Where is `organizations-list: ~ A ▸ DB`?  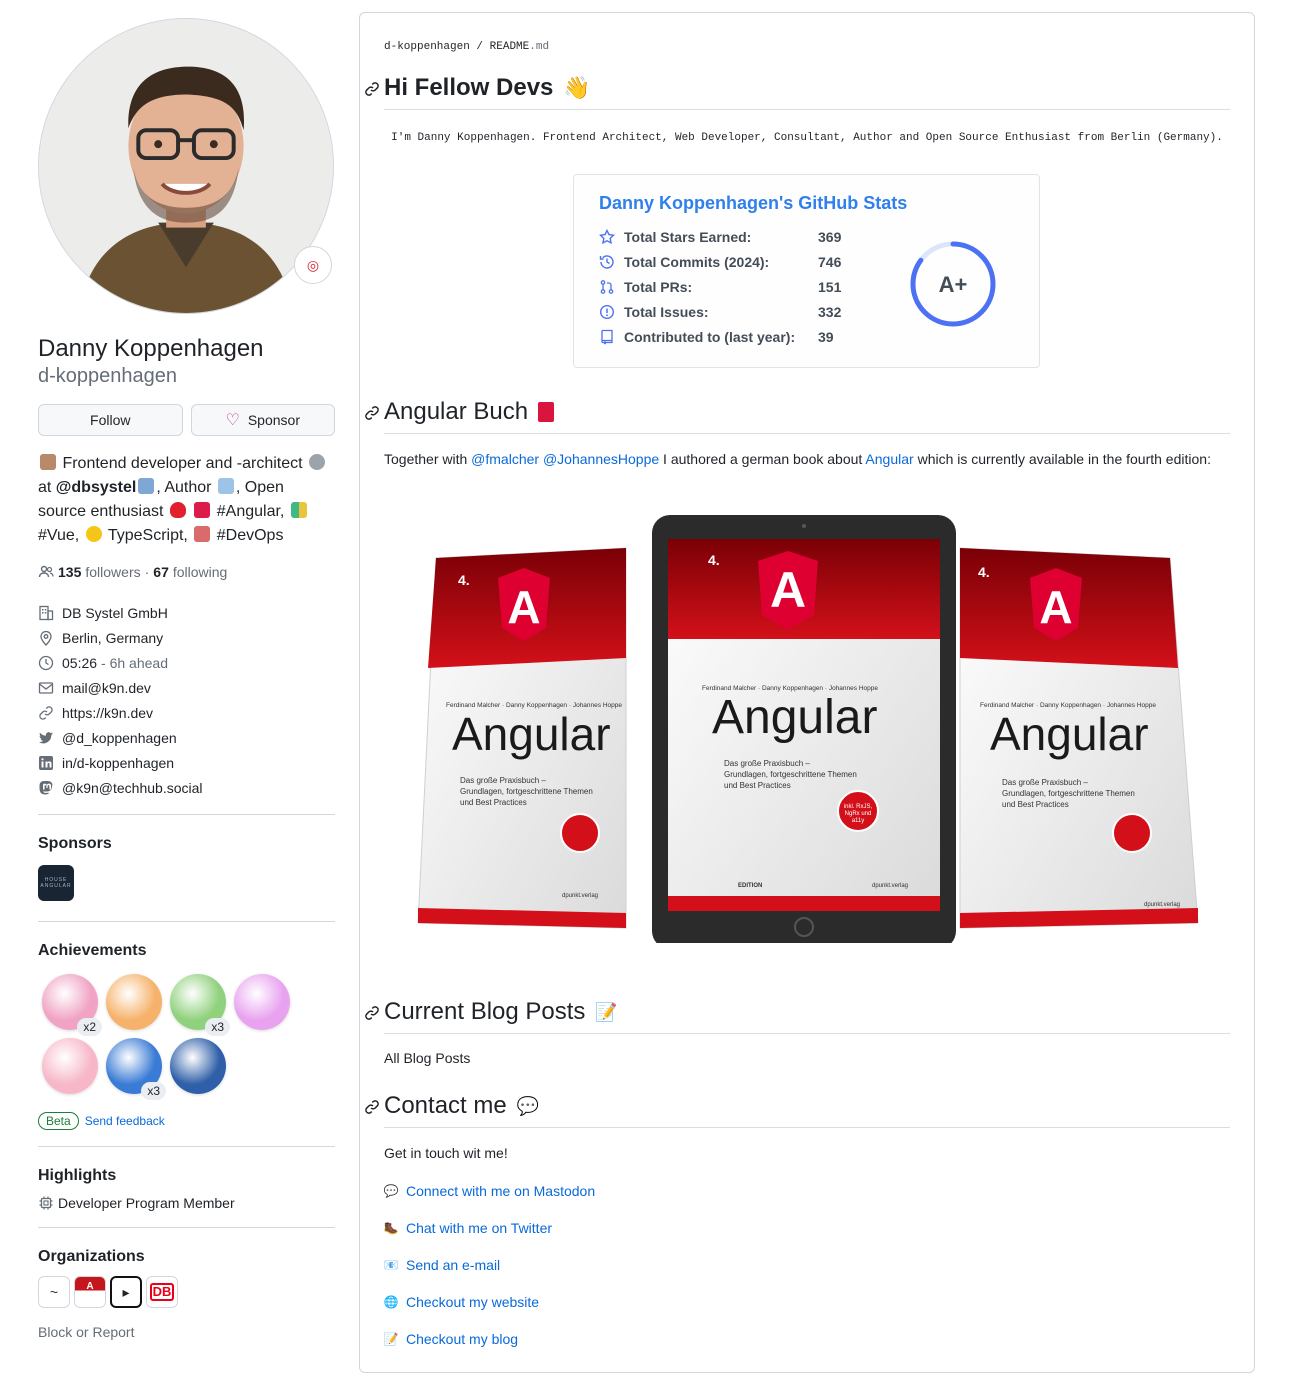 organizations-list: ~ A ▸ DB is located at coordinates (186, 1292).